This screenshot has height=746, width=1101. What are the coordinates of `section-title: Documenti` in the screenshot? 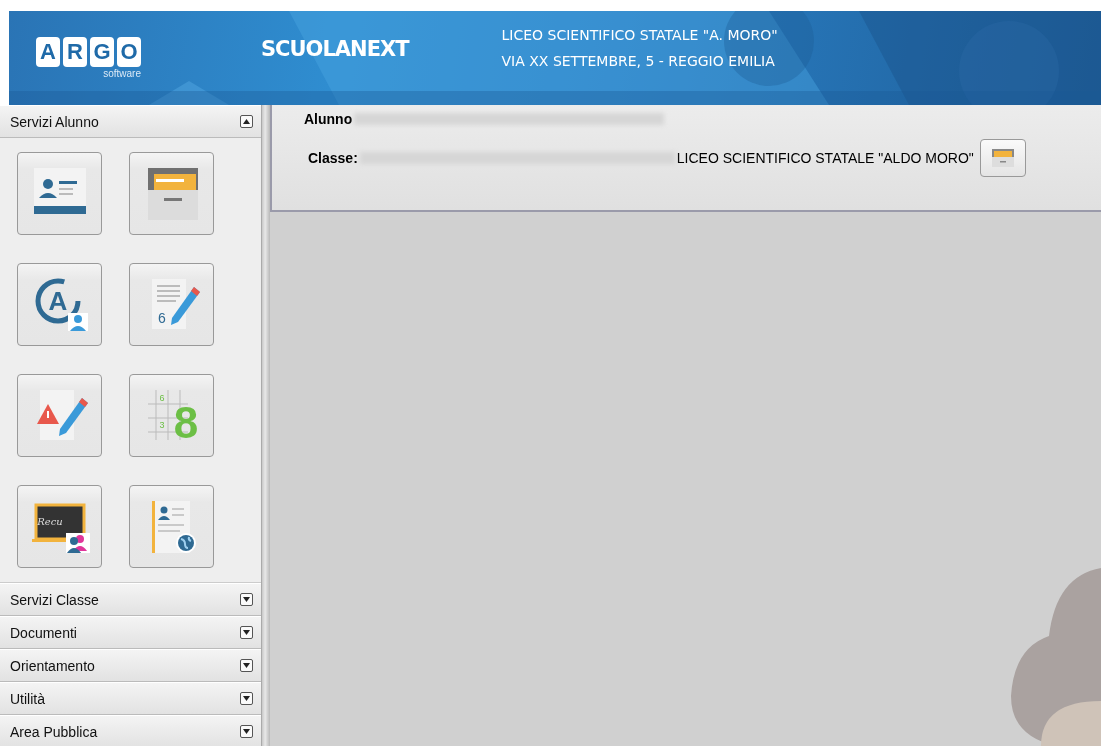 It's located at (43, 632).